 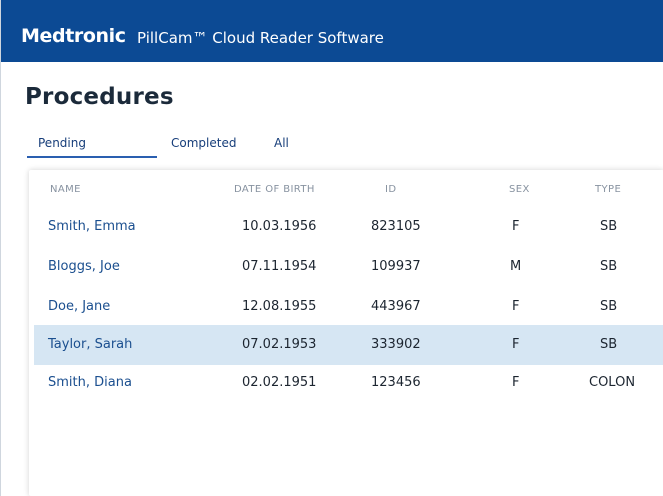 I want to click on table-row: Bloggs, Joe 07.11.1954 109937 M SB, so click(x=348, y=267).